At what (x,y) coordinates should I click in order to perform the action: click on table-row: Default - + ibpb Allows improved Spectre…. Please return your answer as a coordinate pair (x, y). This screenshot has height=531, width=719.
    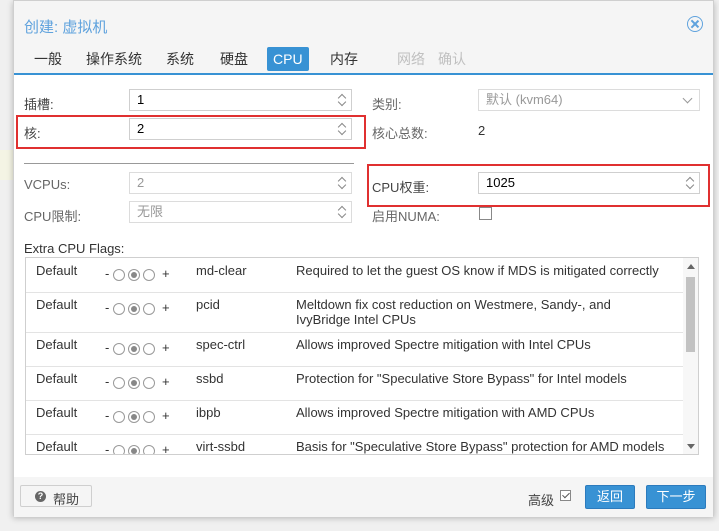
    Looking at the image, I should click on (354, 417).